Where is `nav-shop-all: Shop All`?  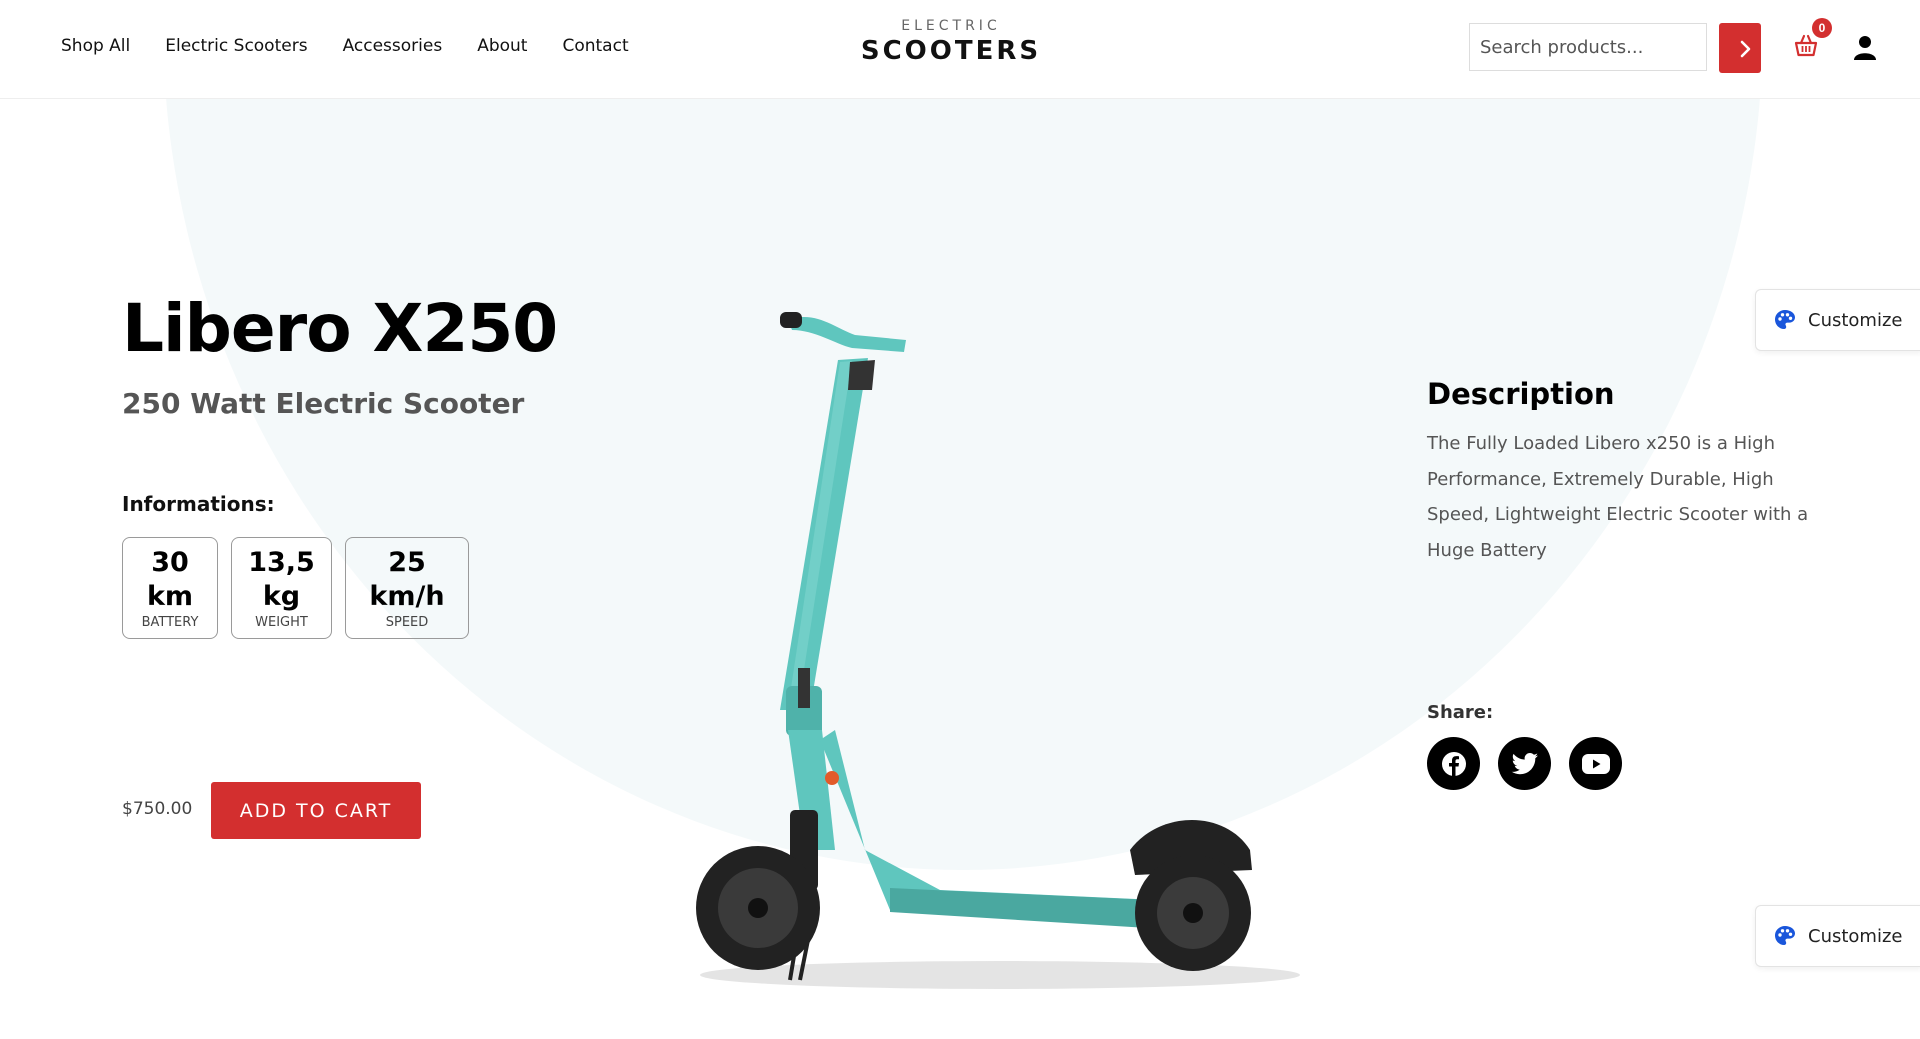
nav-shop-all: Shop All is located at coordinates (95, 46).